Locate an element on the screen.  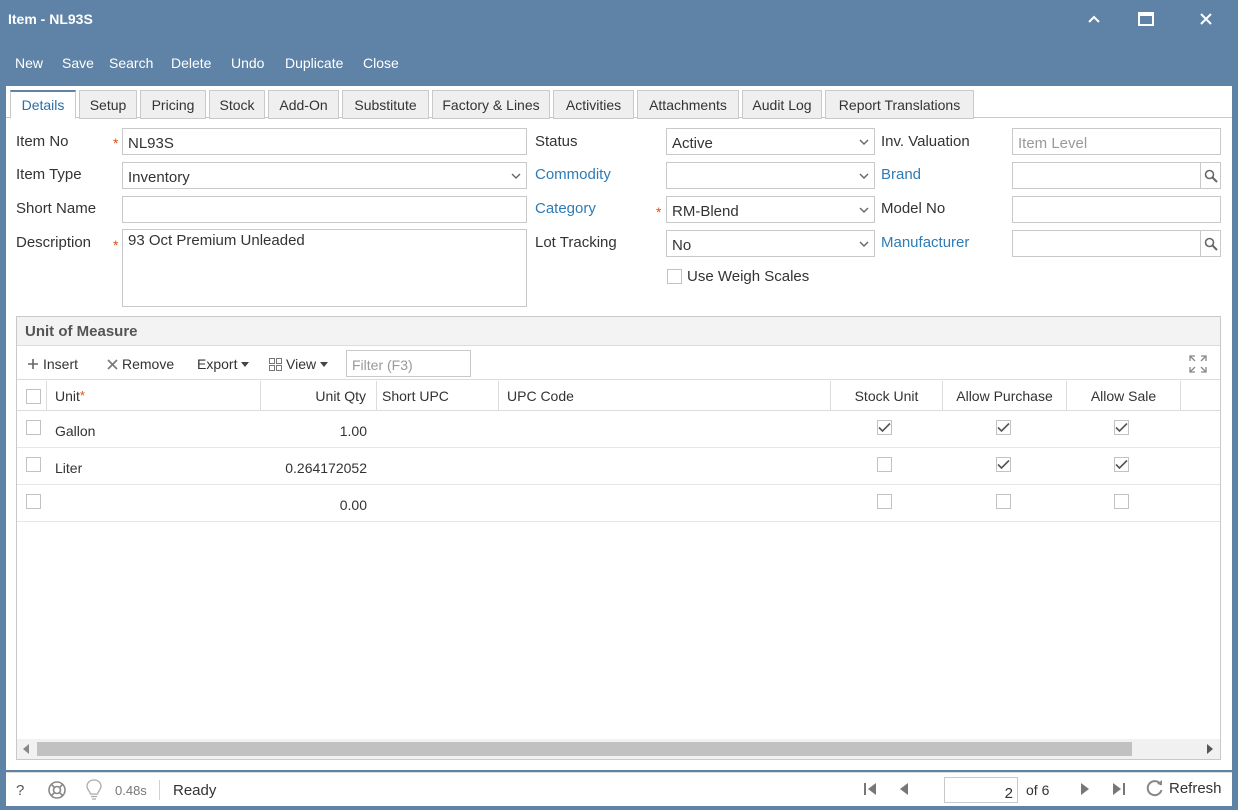
scrollbar-thumb is located at coordinates (584, 749).